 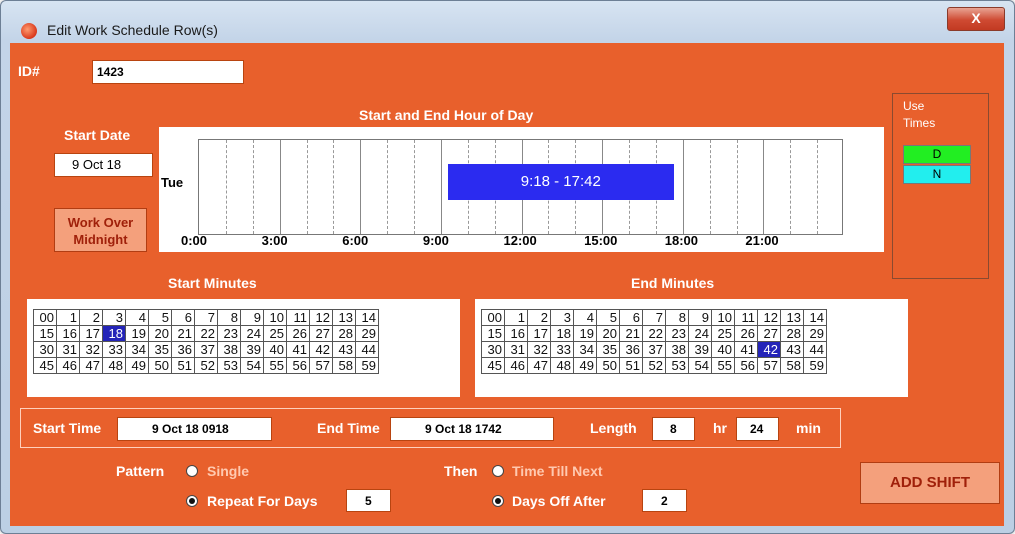 What do you see at coordinates (160, 317) in the screenshot?
I see `start-minutes-cell: 5` at bounding box center [160, 317].